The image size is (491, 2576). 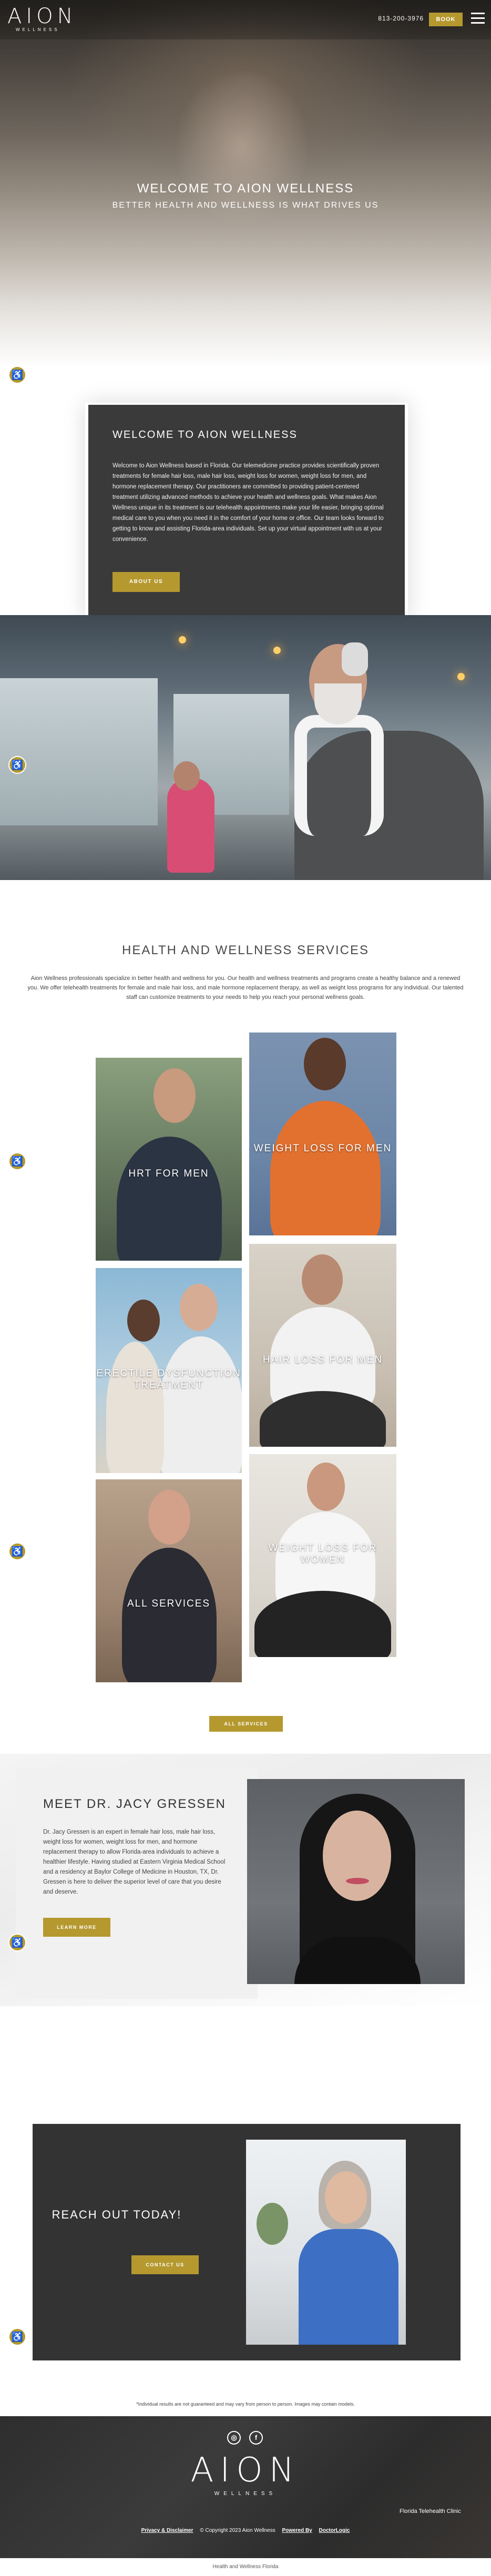 I want to click on photo-woman-face, so click(x=346, y=2197).